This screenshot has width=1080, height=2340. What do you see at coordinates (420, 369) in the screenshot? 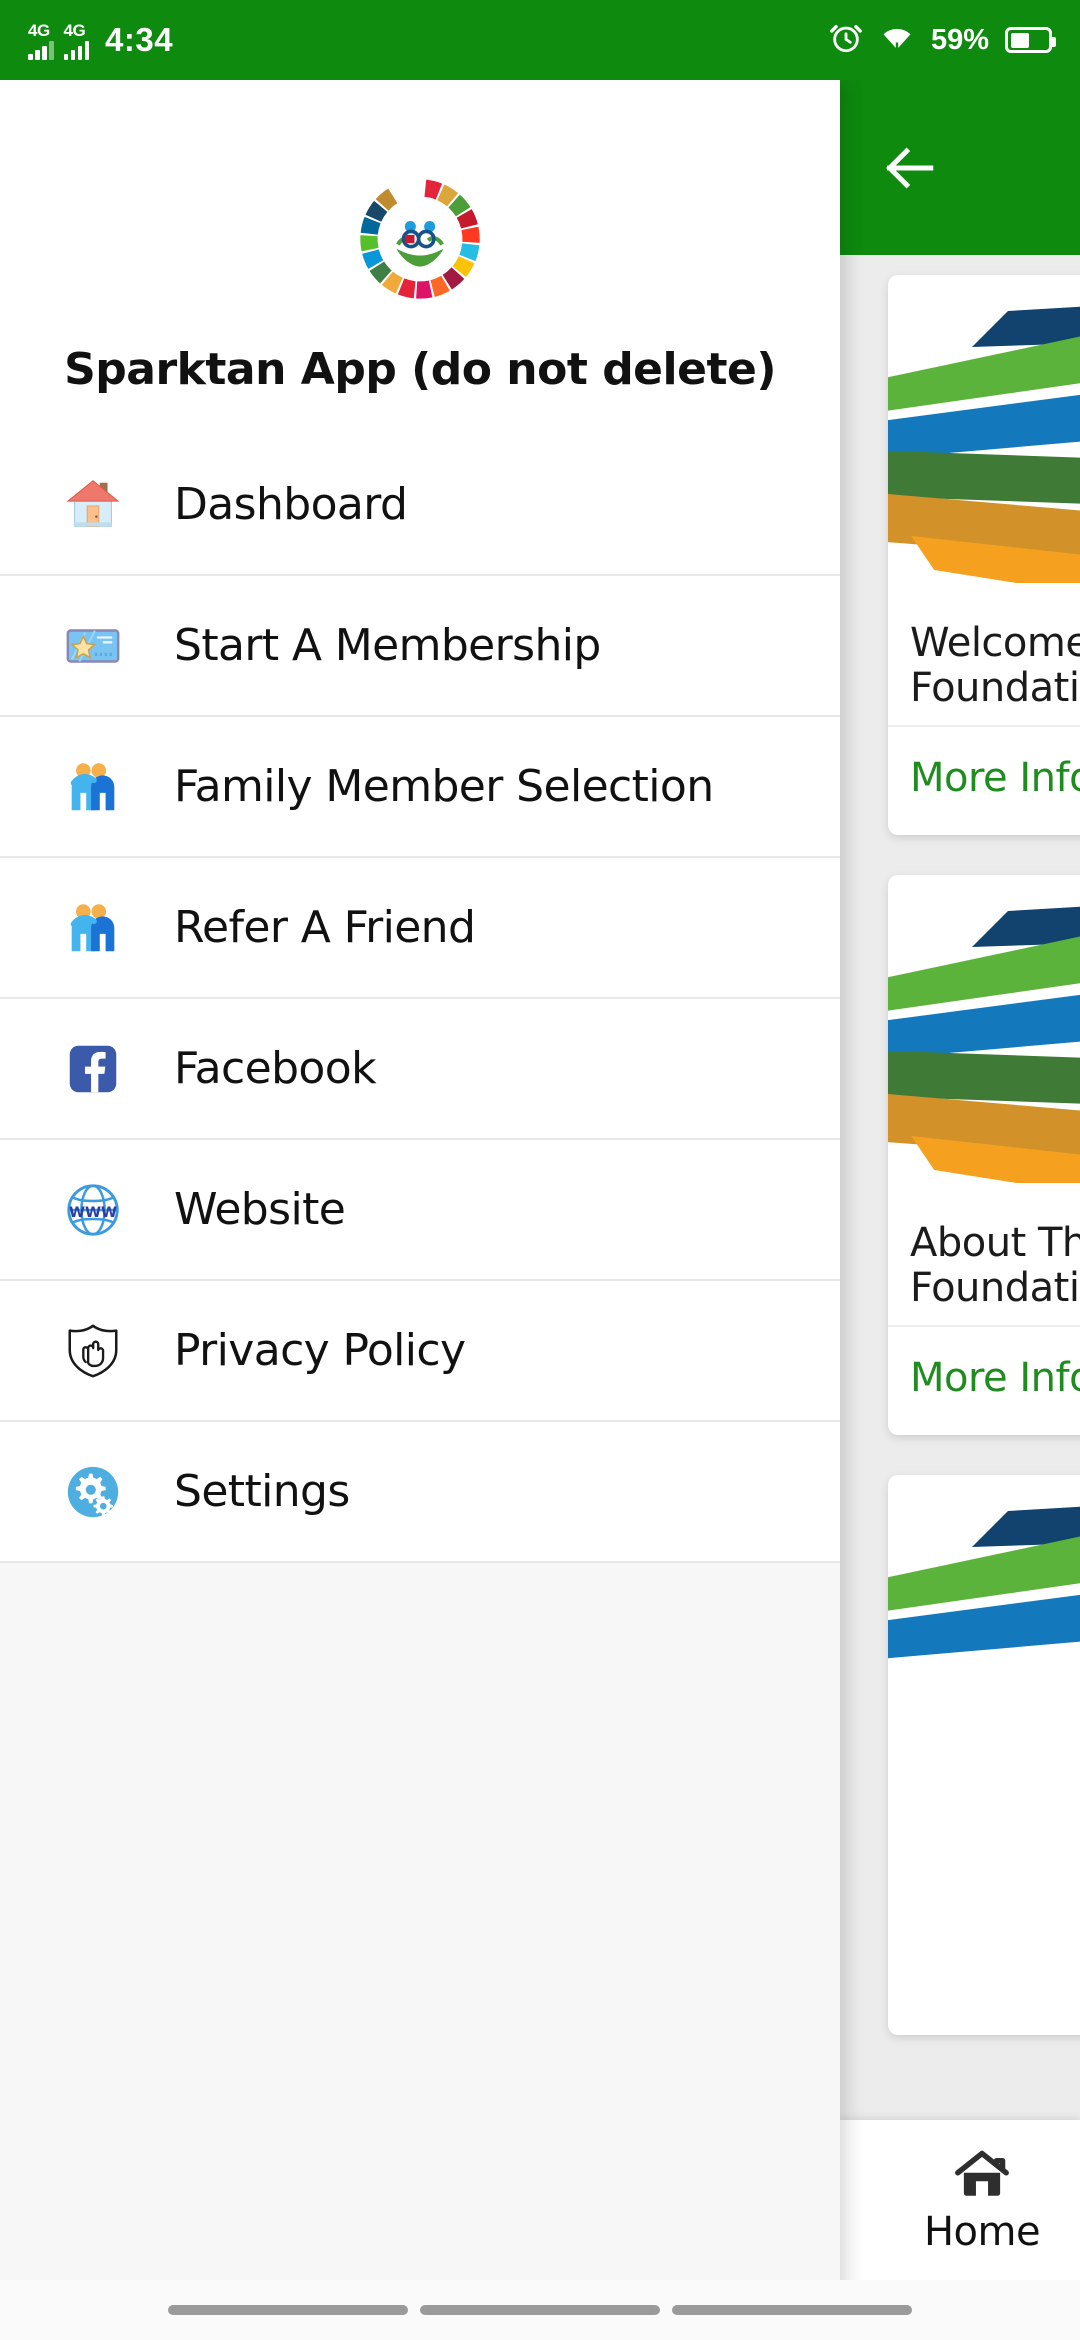
I see `drawer-title: Sparktan App (do not delete)` at bounding box center [420, 369].